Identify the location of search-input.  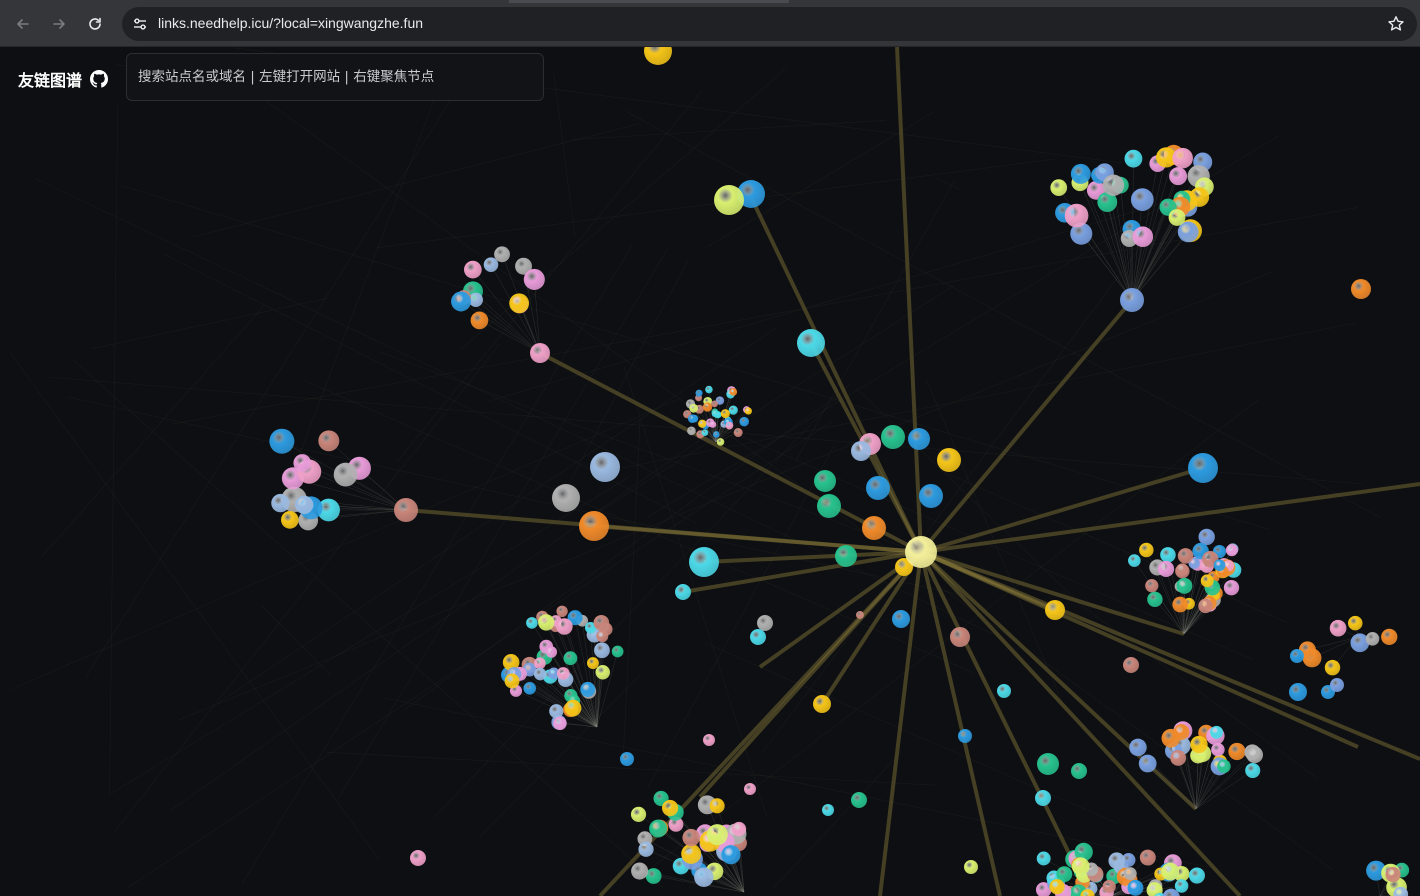
(335, 77).